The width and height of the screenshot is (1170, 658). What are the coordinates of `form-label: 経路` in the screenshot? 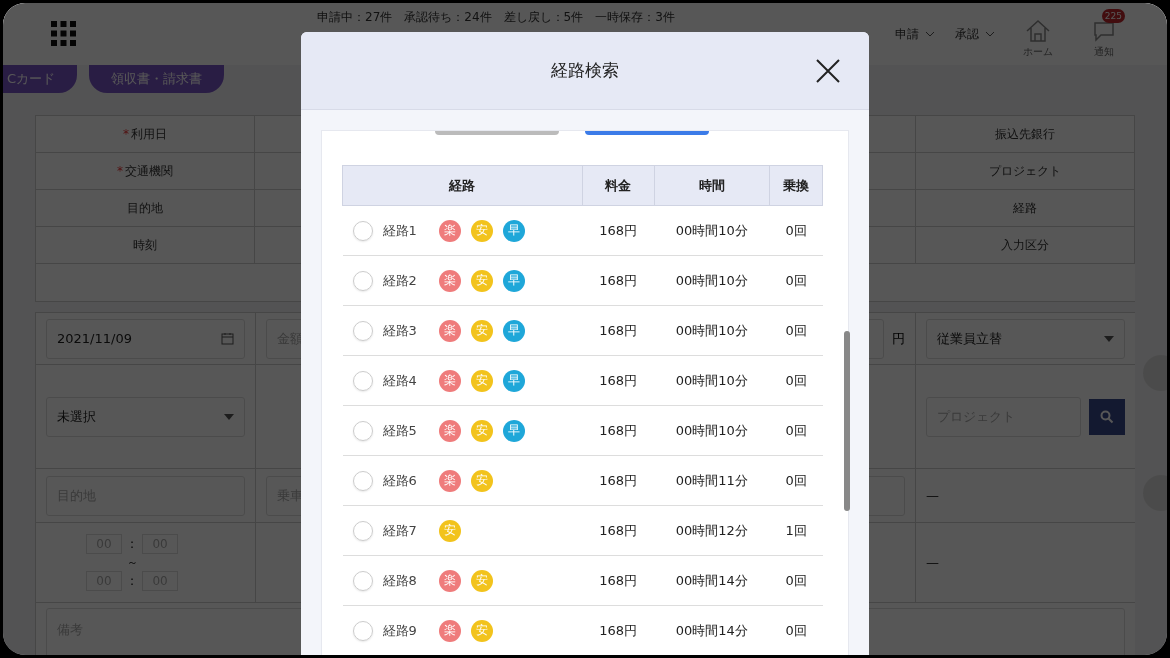 It's located at (1025, 208).